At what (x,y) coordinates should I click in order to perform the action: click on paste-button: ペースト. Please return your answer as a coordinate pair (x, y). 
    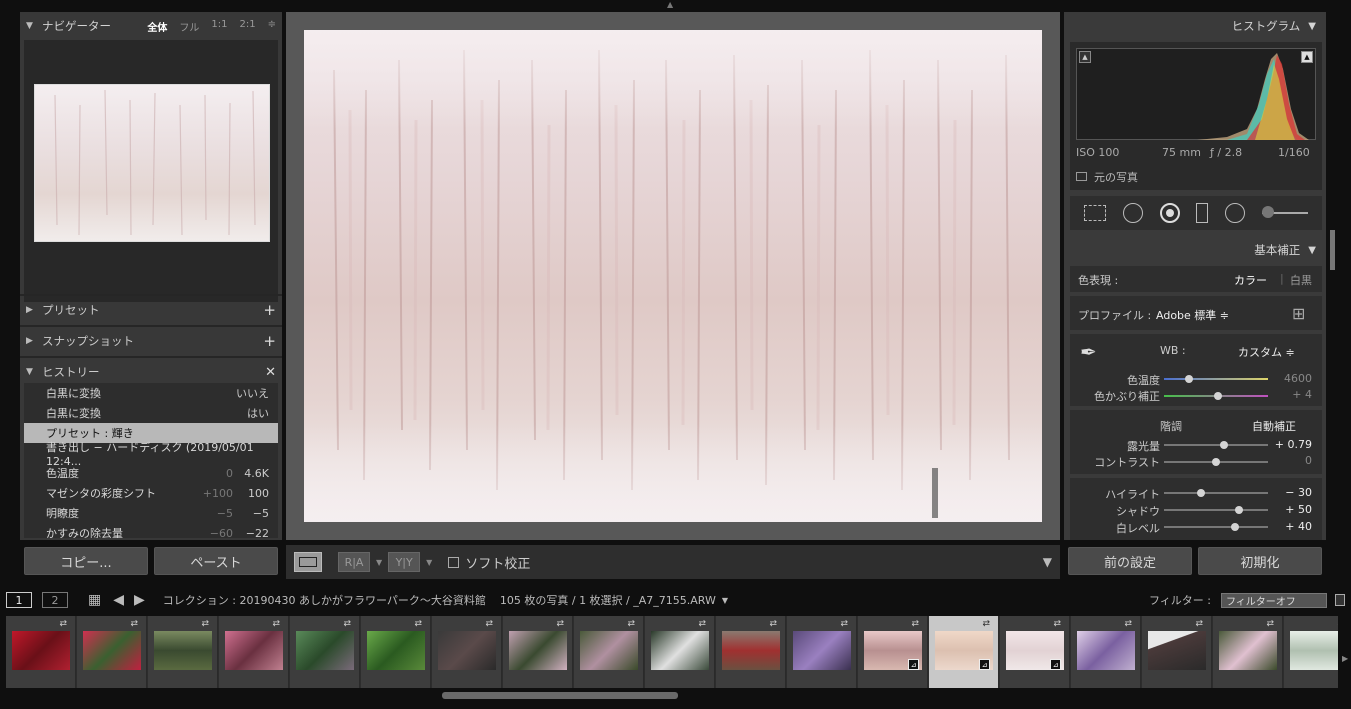
    Looking at the image, I should click on (216, 561).